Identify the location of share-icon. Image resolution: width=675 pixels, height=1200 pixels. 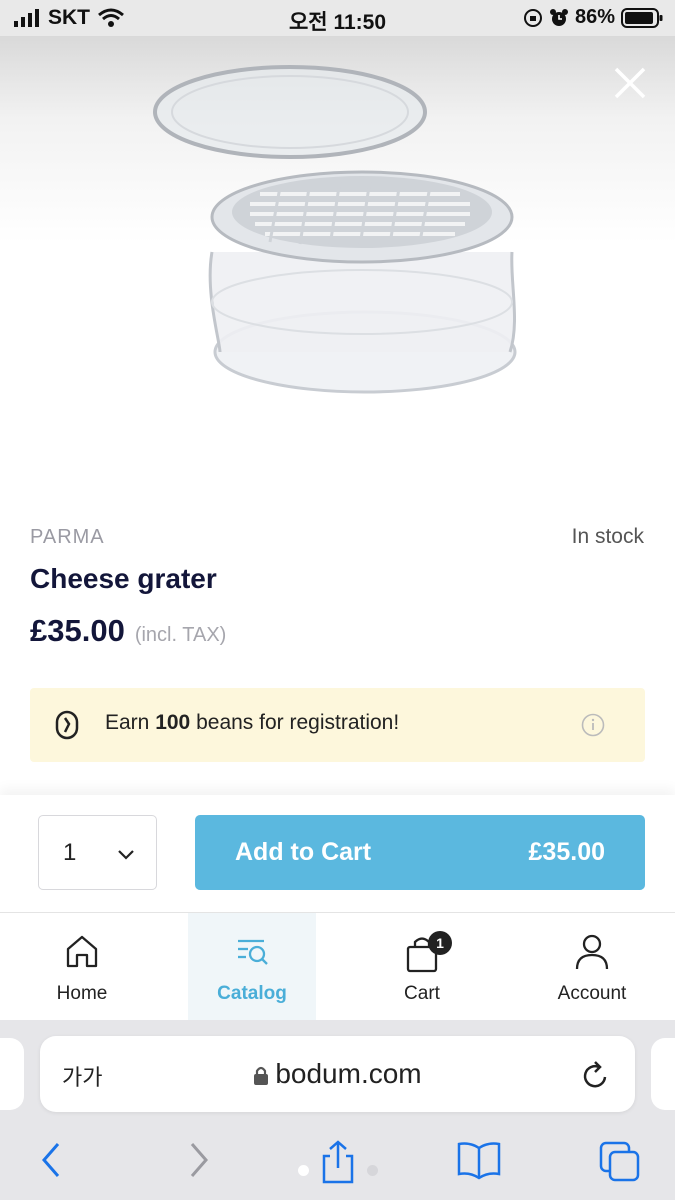
(338, 1162).